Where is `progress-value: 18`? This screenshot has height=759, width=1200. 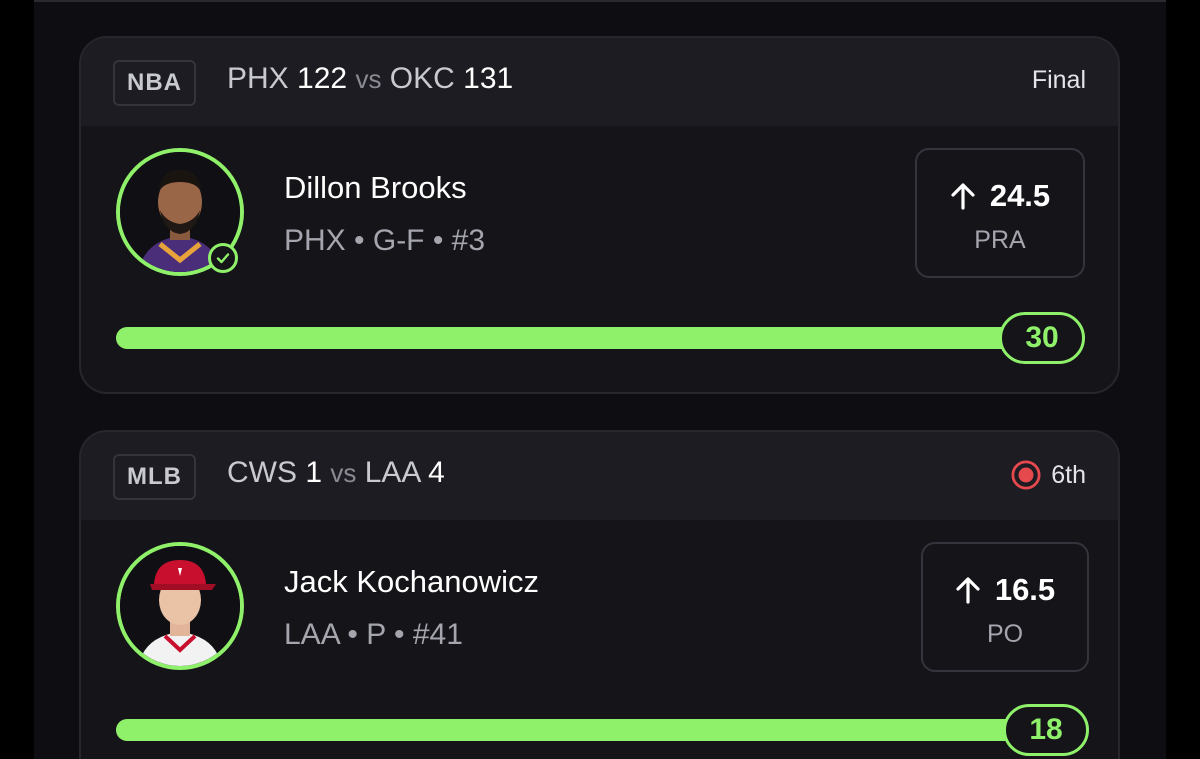 progress-value: 18 is located at coordinates (1046, 730).